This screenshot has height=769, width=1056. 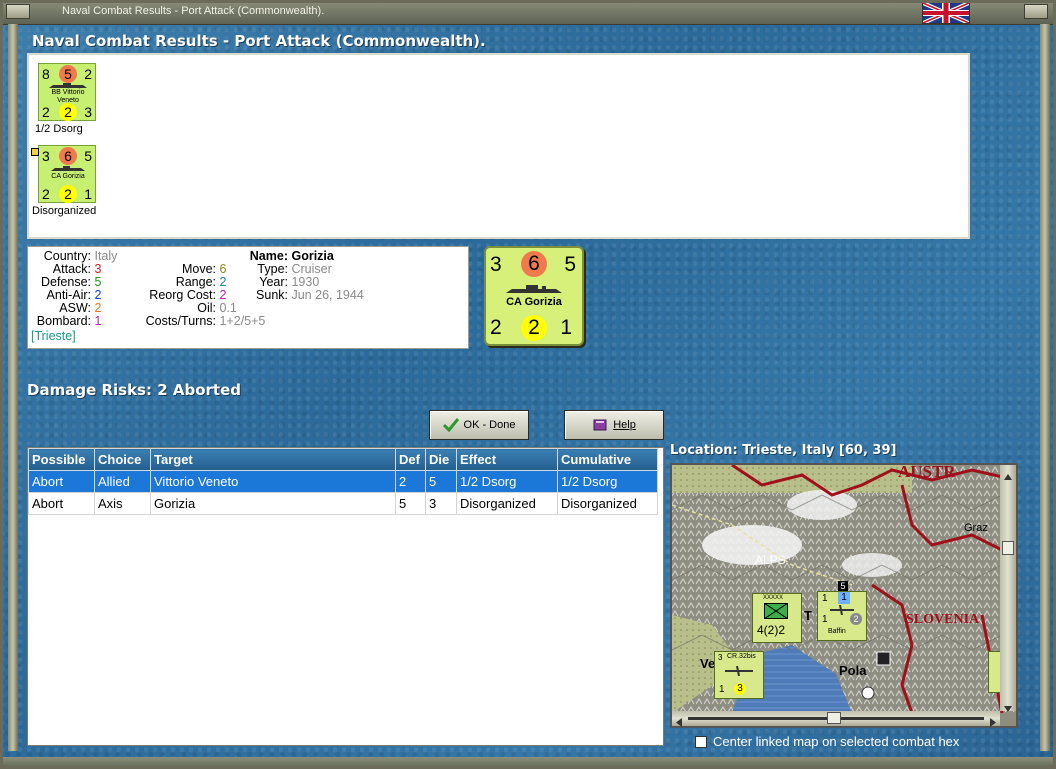 I want to click on scroll-right-icon, so click(x=993, y=720).